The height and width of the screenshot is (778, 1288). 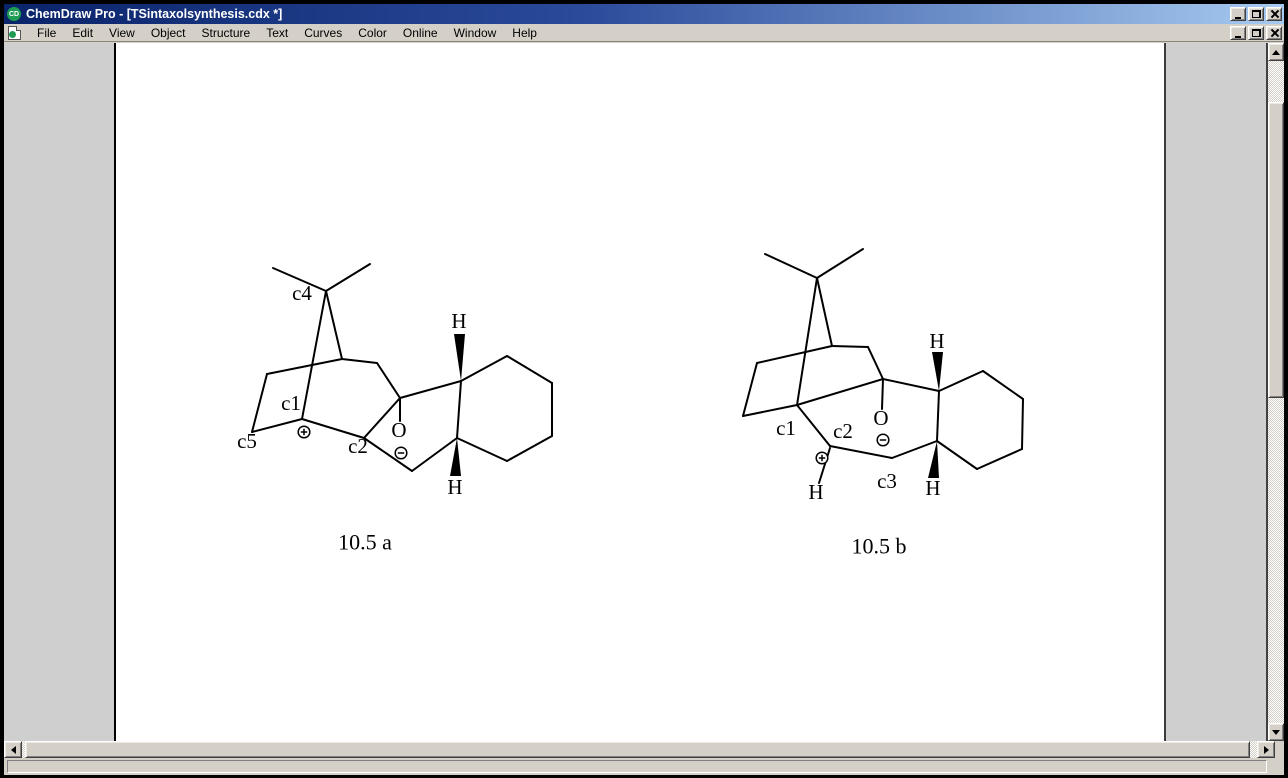 What do you see at coordinates (1274, 33) in the screenshot?
I see `doc-close-button` at bounding box center [1274, 33].